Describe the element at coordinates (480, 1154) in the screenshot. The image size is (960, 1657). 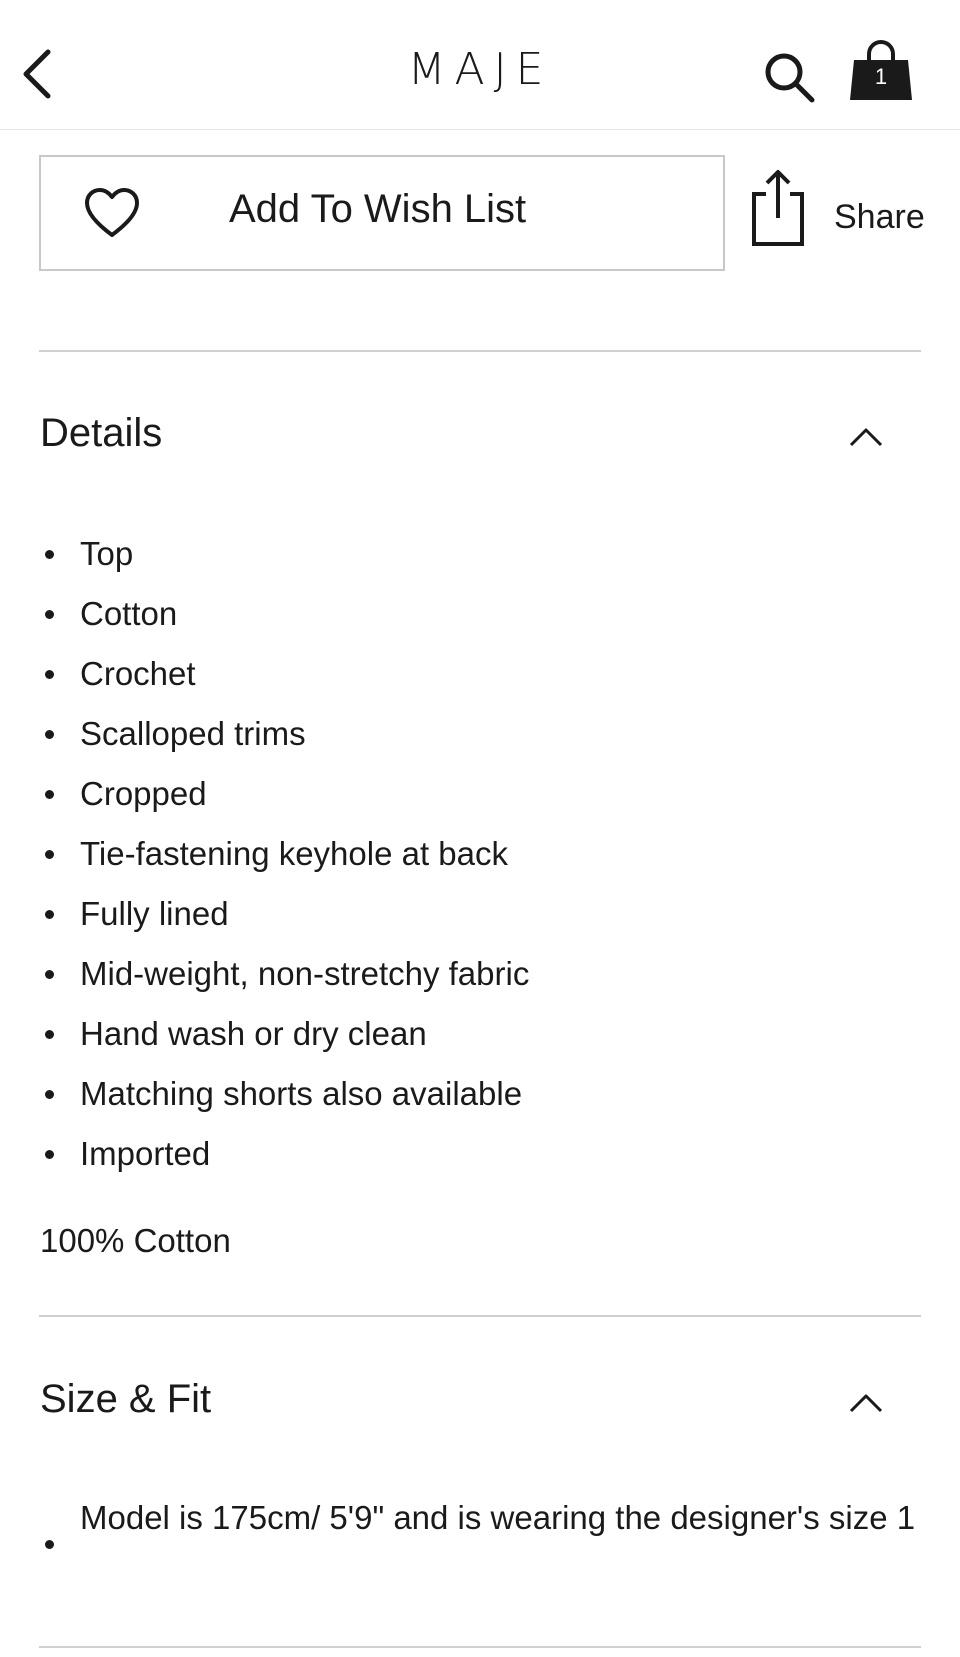
I see `list-item: Imported` at that location.